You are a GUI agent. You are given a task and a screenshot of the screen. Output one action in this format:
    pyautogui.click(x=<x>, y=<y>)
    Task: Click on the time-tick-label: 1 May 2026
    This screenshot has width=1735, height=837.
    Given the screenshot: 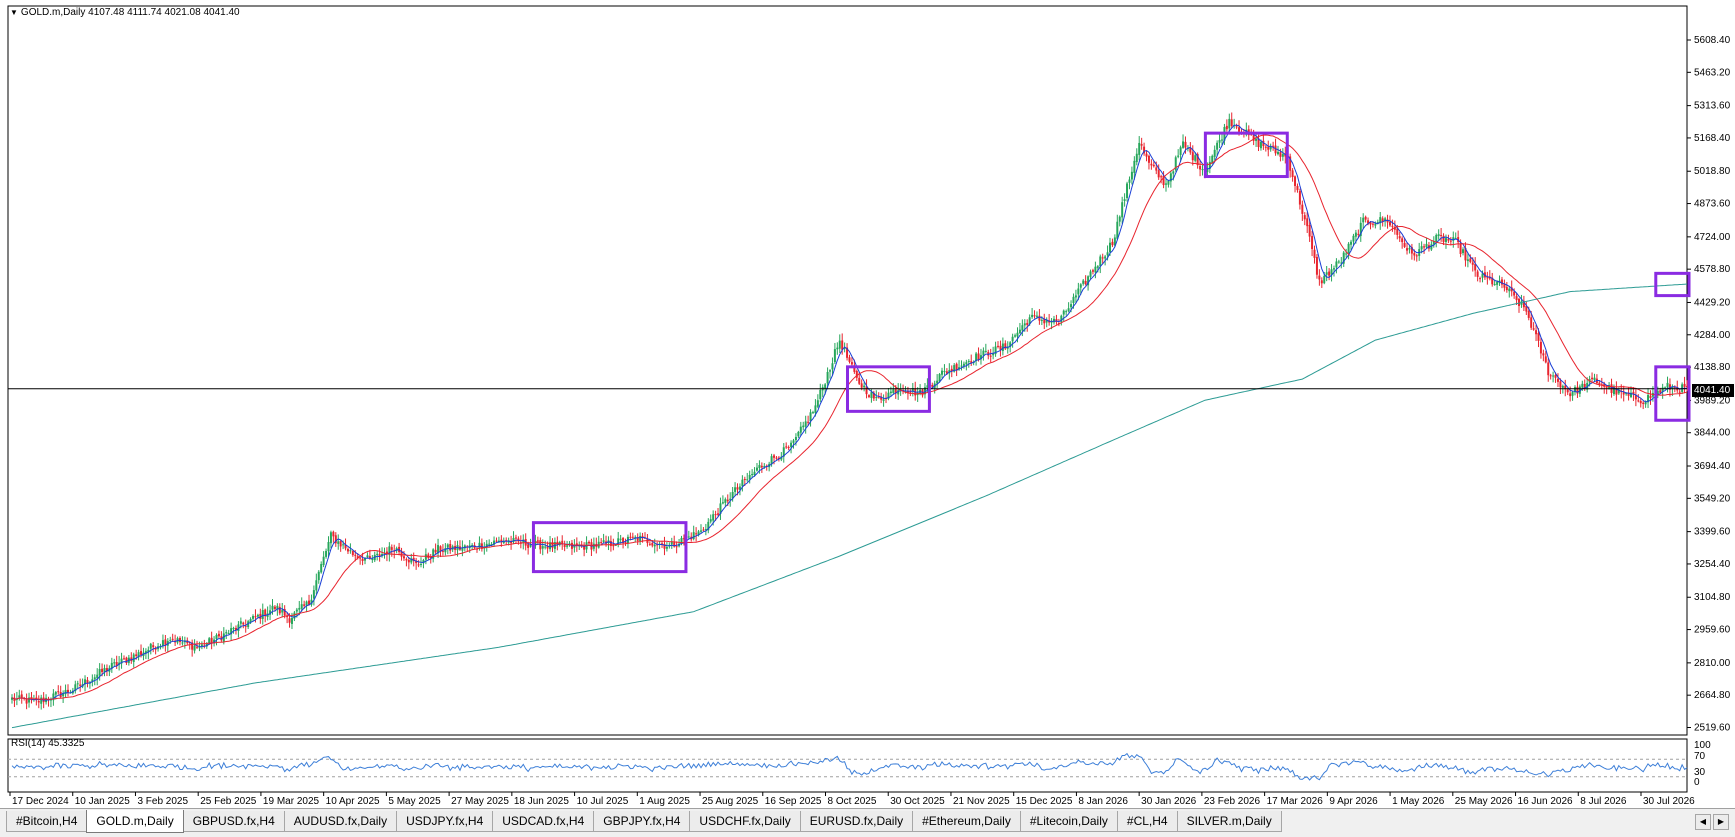 What is the action you would take?
    pyautogui.click(x=1418, y=801)
    